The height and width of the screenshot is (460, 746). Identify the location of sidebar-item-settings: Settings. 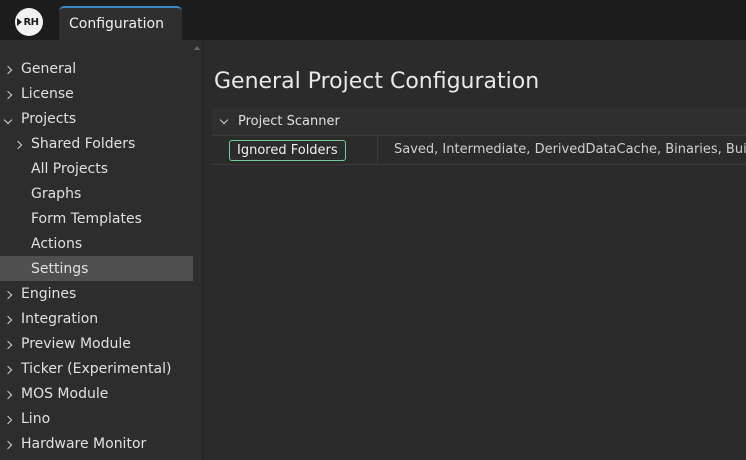
(96, 268).